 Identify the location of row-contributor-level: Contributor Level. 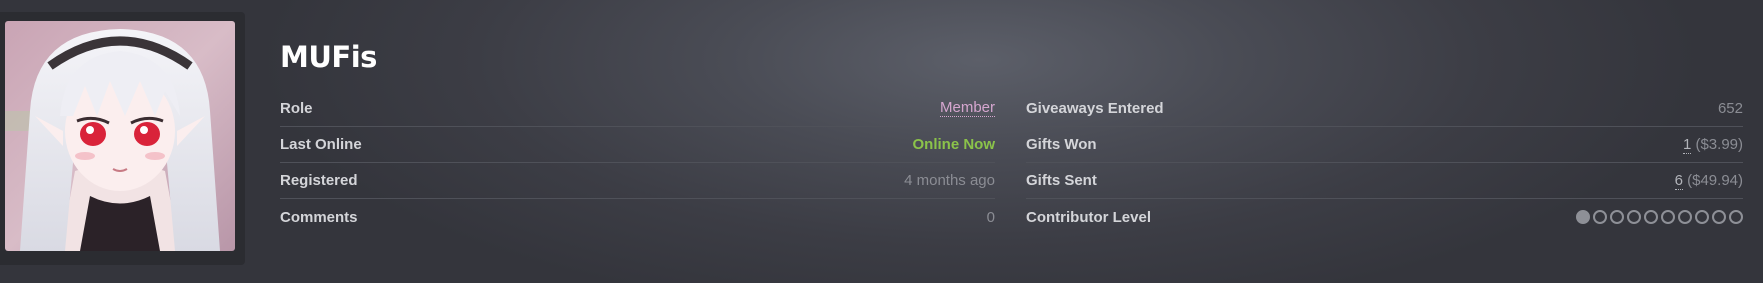
(1384, 217).